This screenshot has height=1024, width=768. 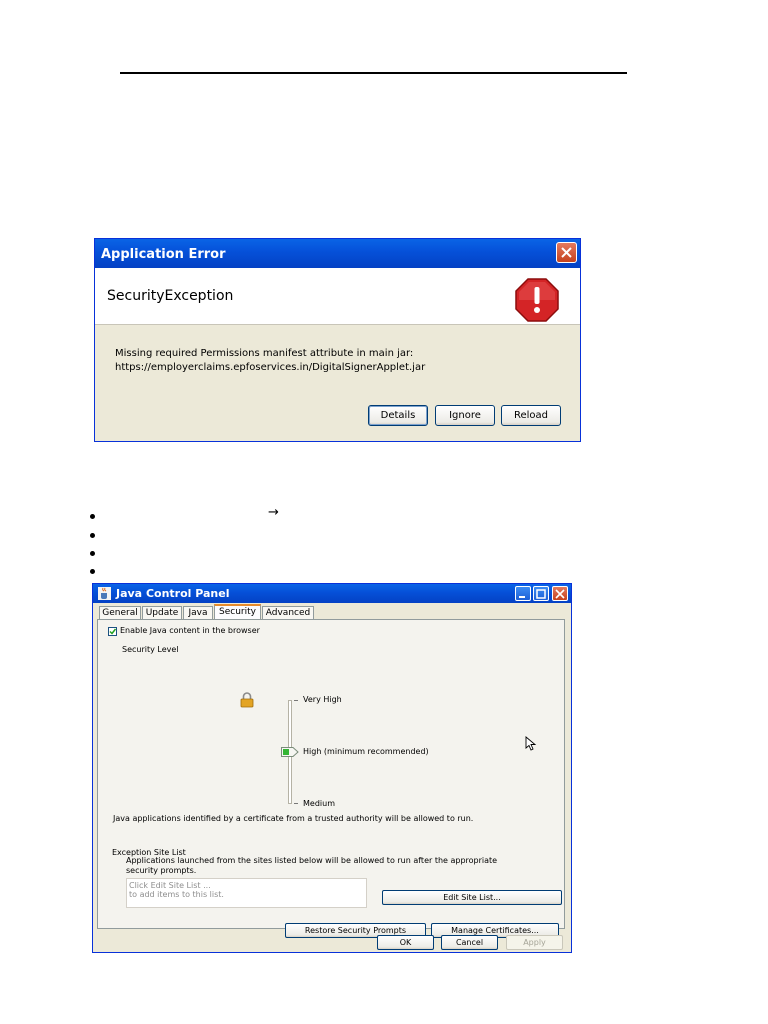 I want to click on minimize-icon, so click(x=522, y=597).